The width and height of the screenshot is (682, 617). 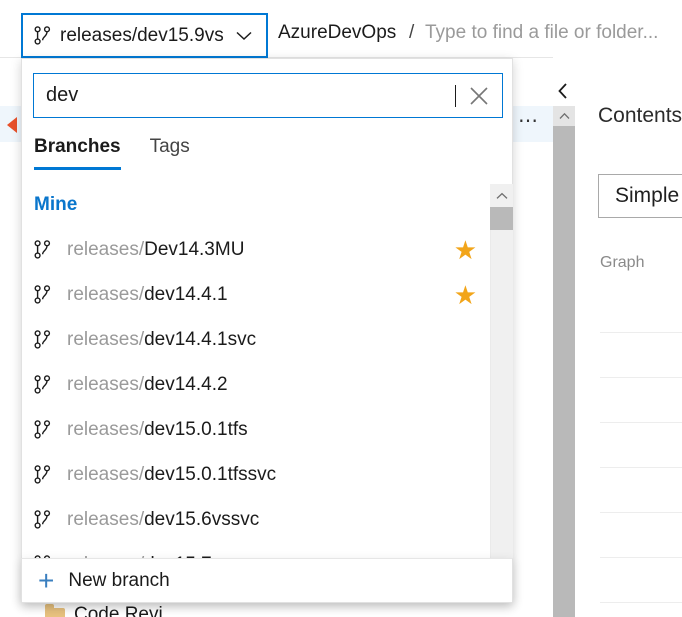 What do you see at coordinates (119, 580) in the screenshot?
I see `new-branch-label: New branch` at bounding box center [119, 580].